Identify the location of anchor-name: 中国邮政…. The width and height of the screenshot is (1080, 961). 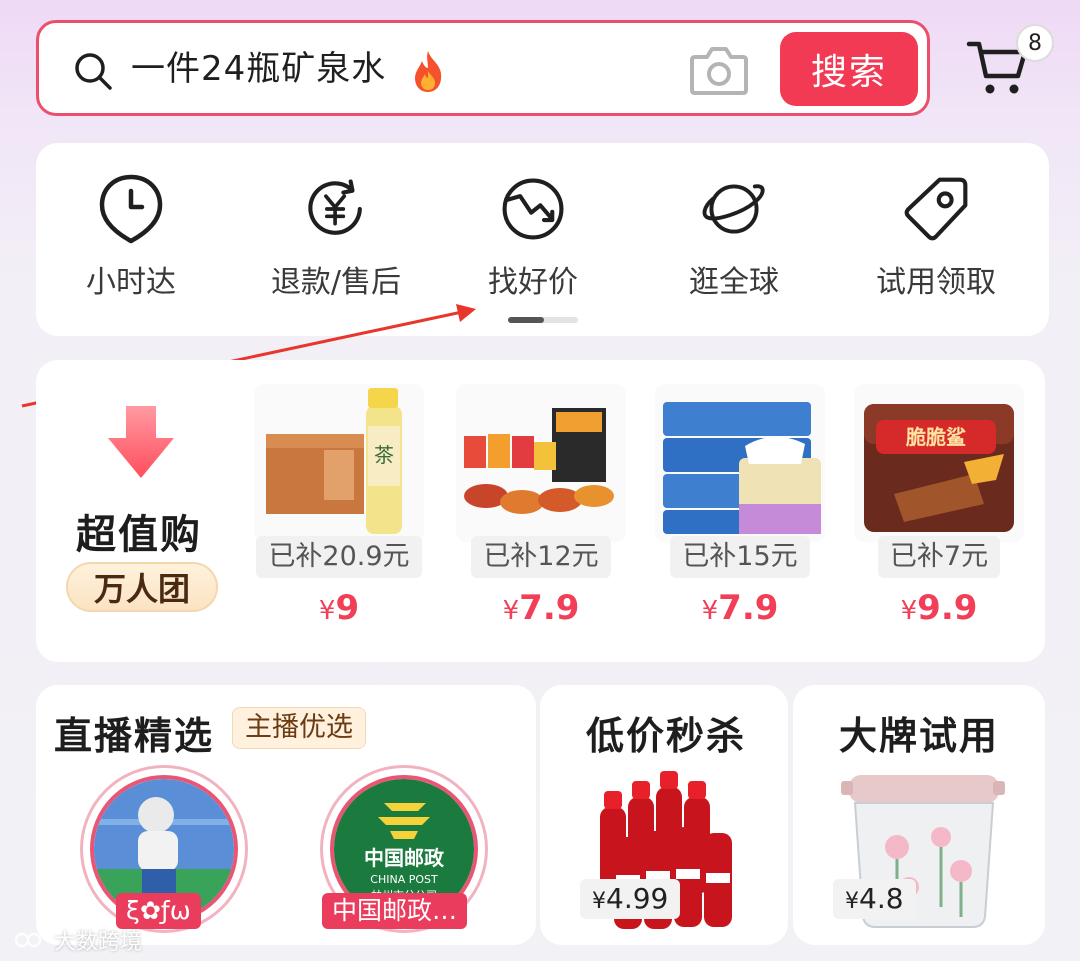
(395, 911).